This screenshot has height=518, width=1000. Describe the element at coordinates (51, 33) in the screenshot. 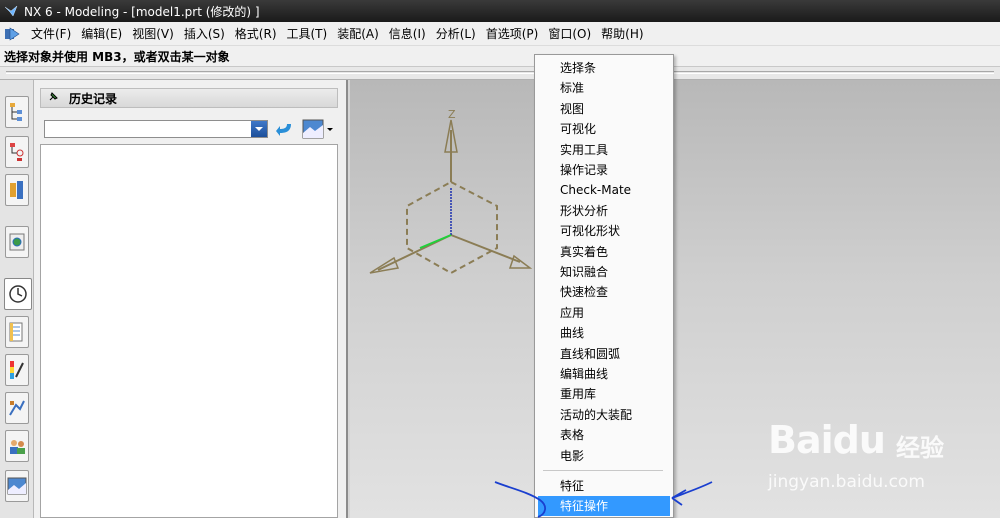

I see `menu-file: 文件(F)` at that location.